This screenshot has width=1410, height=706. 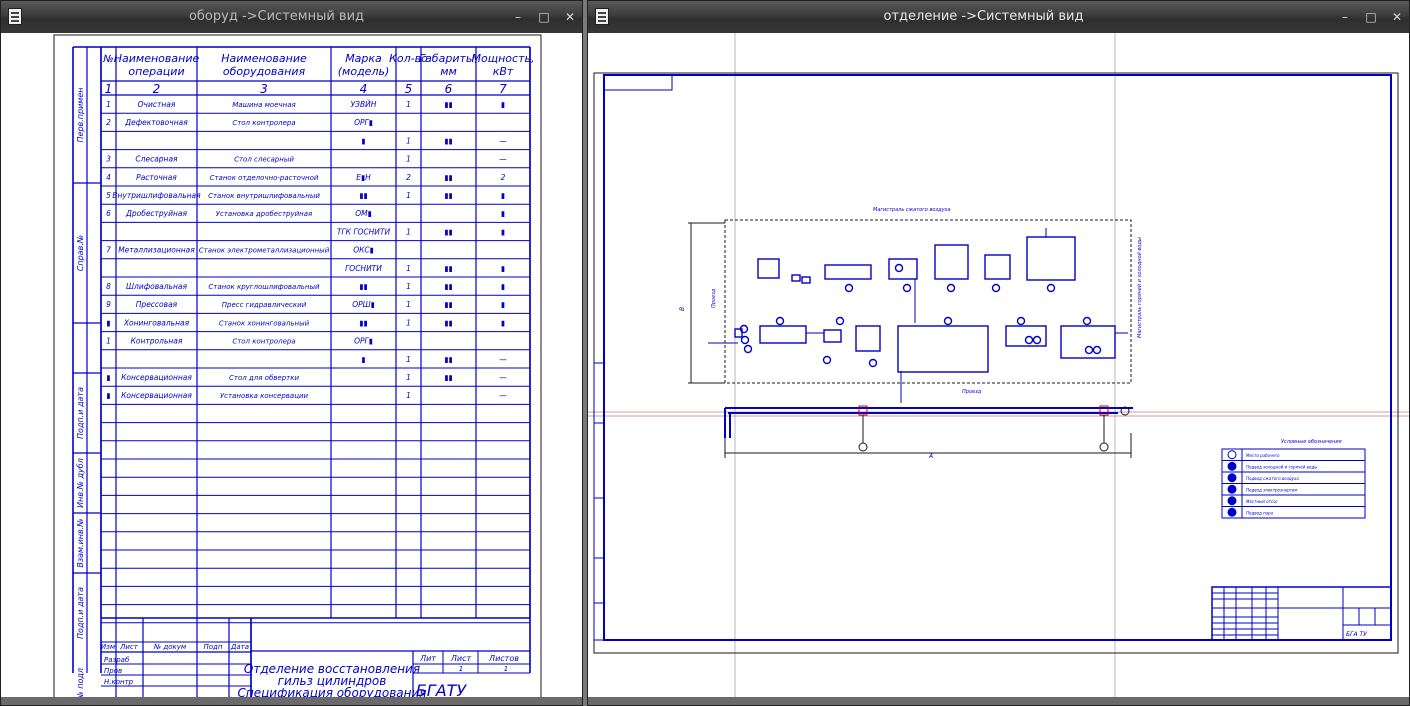 What do you see at coordinates (1311, 442) in the screenshot?
I see `legend-title: Условные обозначения` at bounding box center [1311, 442].